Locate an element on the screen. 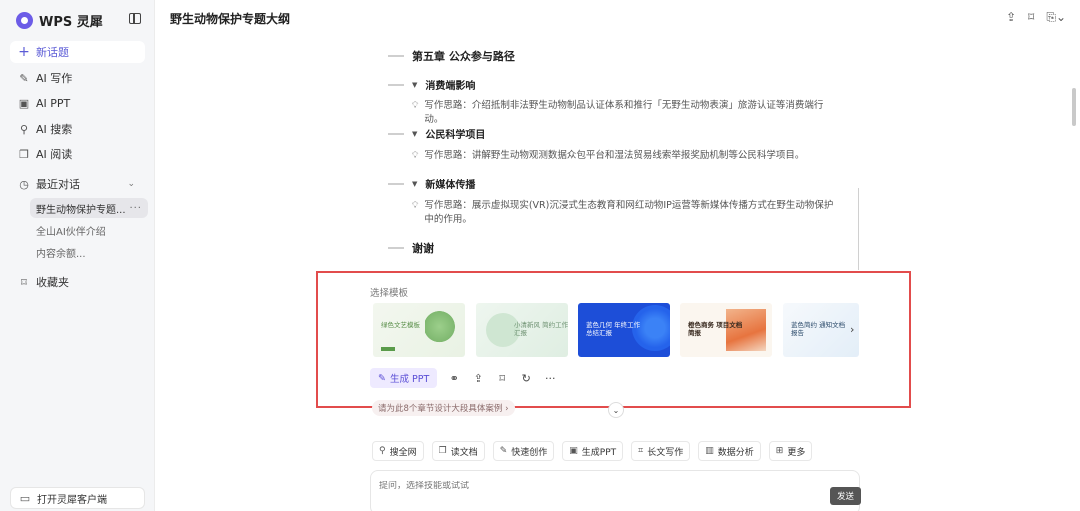 The height and width of the screenshot is (511, 1080). open-client-button: ▭ 打开灵犀客户端 is located at coordinates (77, 498).